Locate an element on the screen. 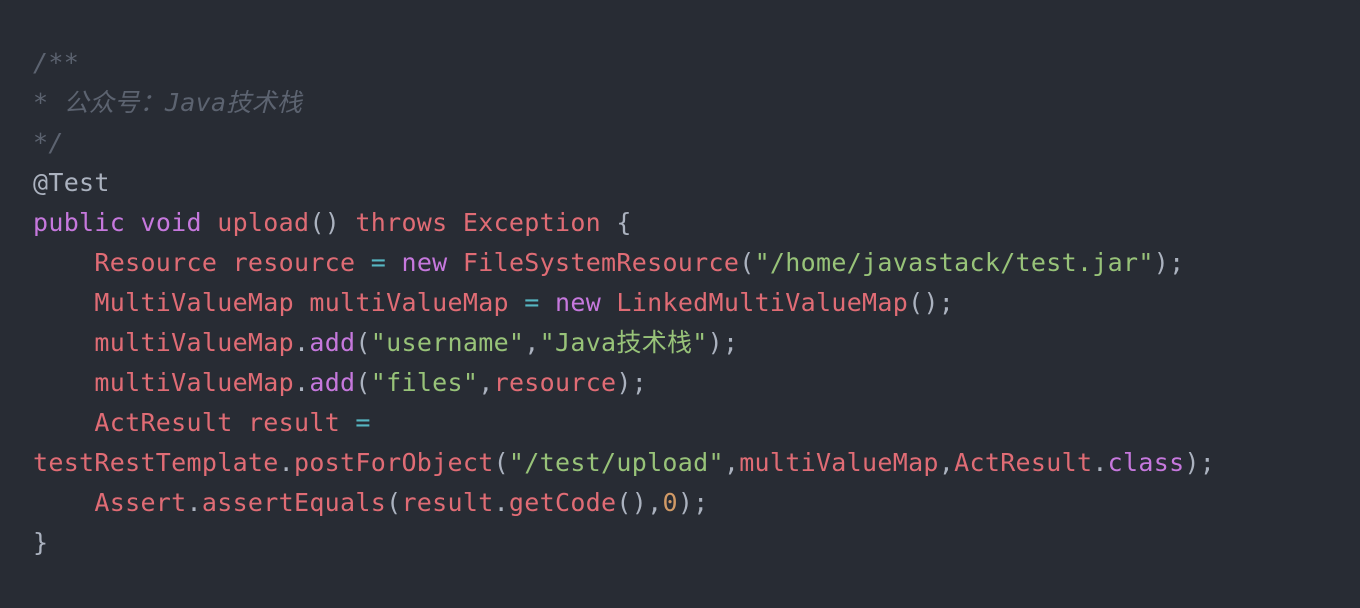 This screenshot has width=1360, height=608. code-token-builtin: postForObject is located at coordinates (393, 462).